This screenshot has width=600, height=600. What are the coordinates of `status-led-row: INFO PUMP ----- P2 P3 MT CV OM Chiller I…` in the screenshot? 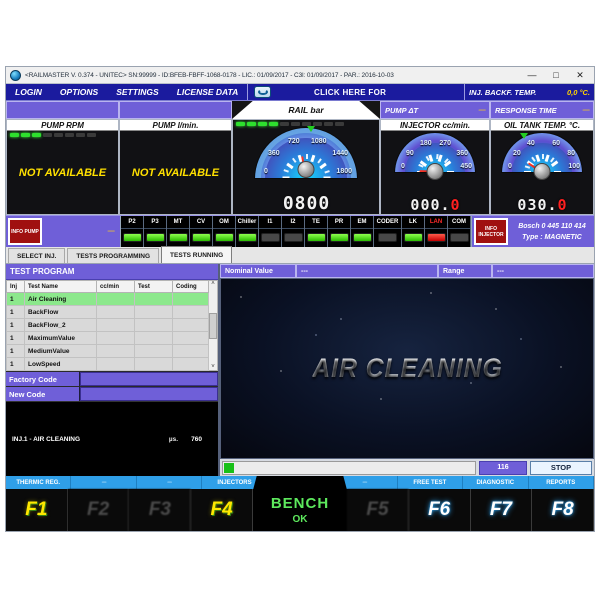 It's located at (300, 231).